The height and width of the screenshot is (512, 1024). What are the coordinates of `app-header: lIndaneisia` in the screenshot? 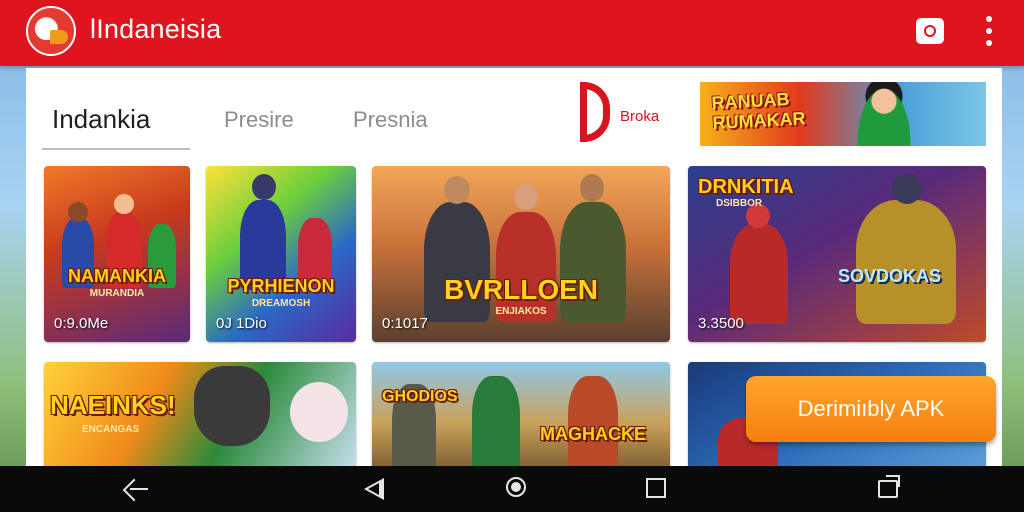 It's located at (512, 33).